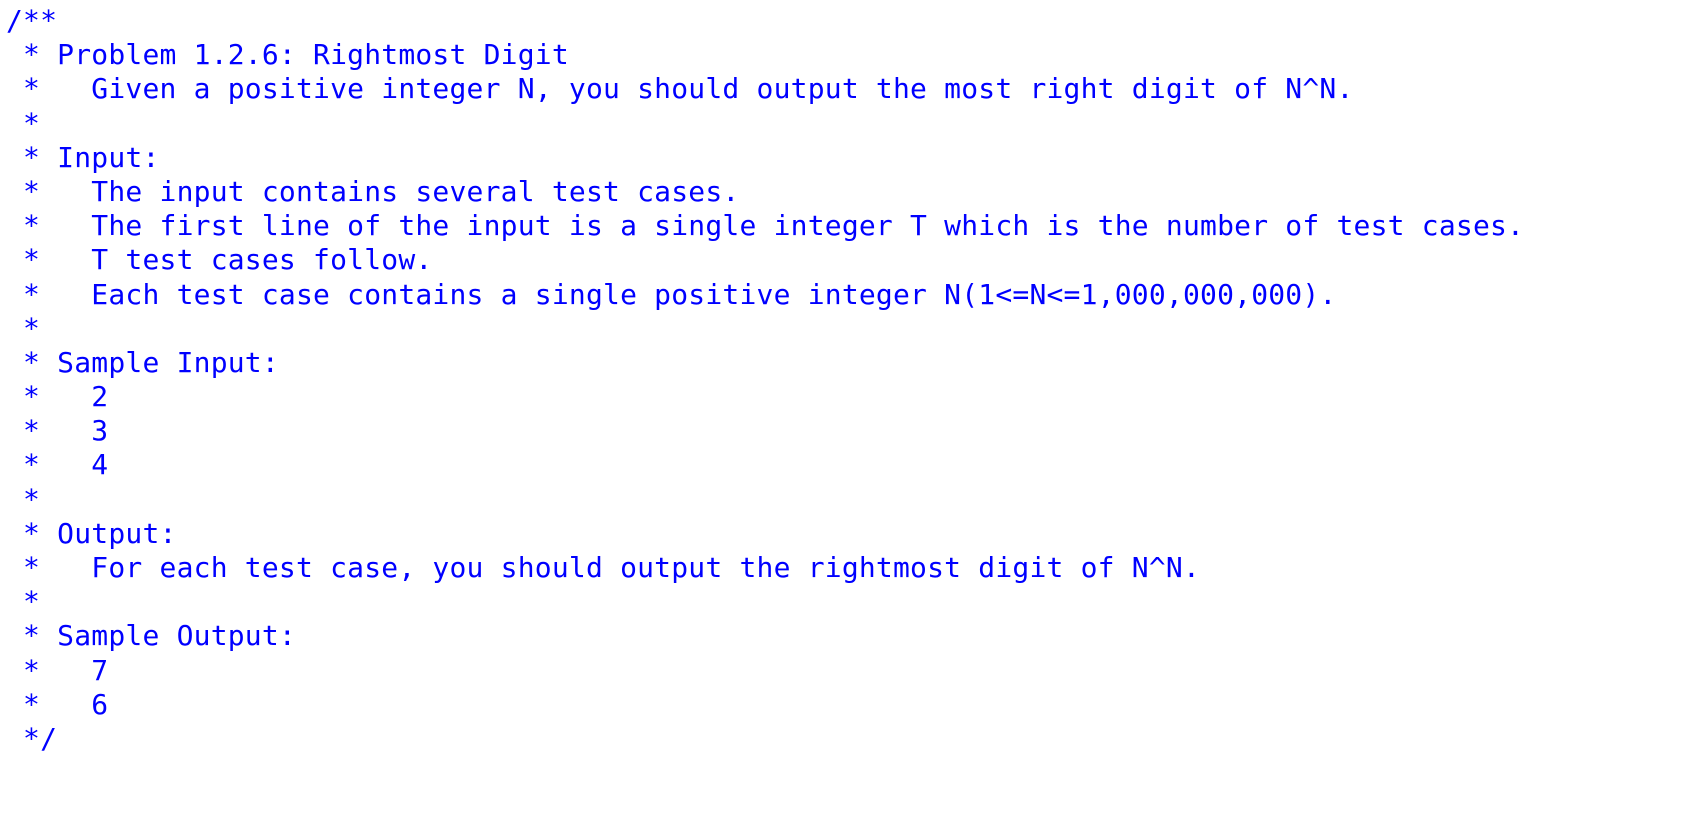  I want to click on code-line: * 2, so click(57, 397).